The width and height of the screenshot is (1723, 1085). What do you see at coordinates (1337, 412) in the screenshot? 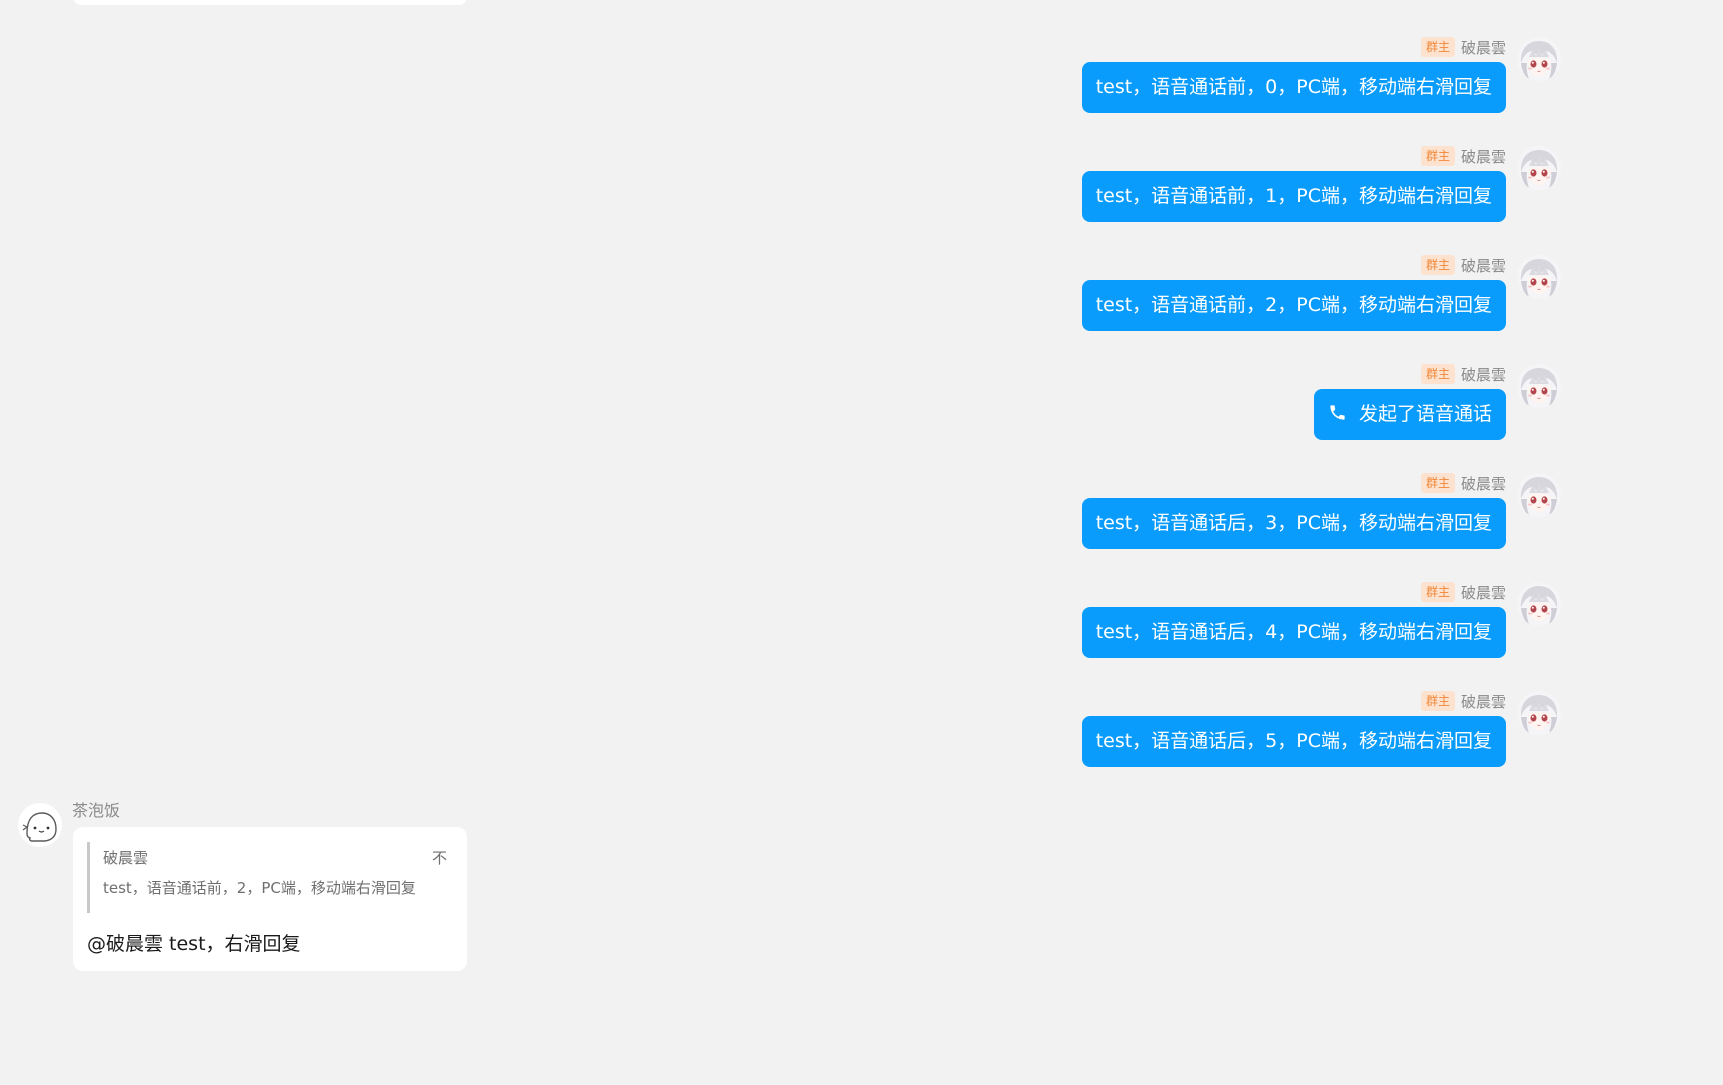
I see `phone-icon` at bounding box center [1337, 412].